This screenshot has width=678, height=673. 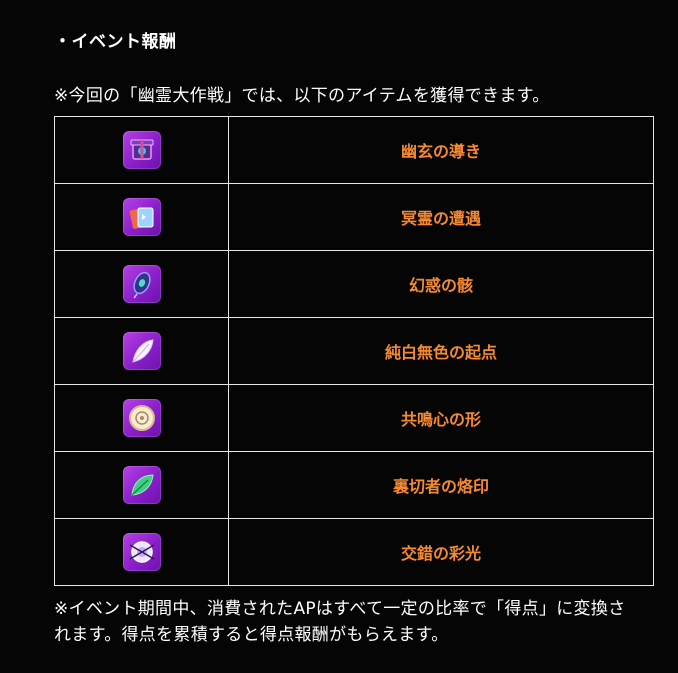 What do you see at coordinates (441, 418) in the screenshot?
I see `reward-name: 共鳴心の形` at bounding box center [441, 418].